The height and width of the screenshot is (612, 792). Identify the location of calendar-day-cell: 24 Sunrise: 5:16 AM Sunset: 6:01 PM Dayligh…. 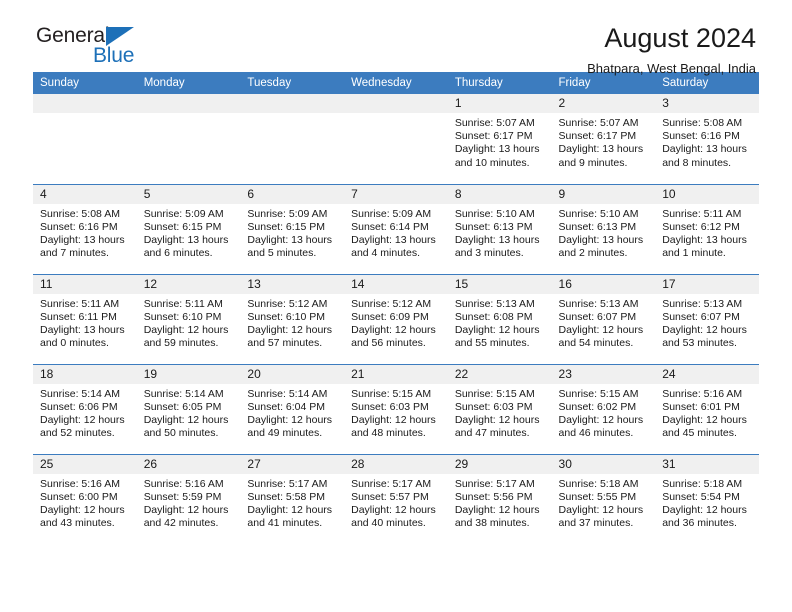
(707, 408).